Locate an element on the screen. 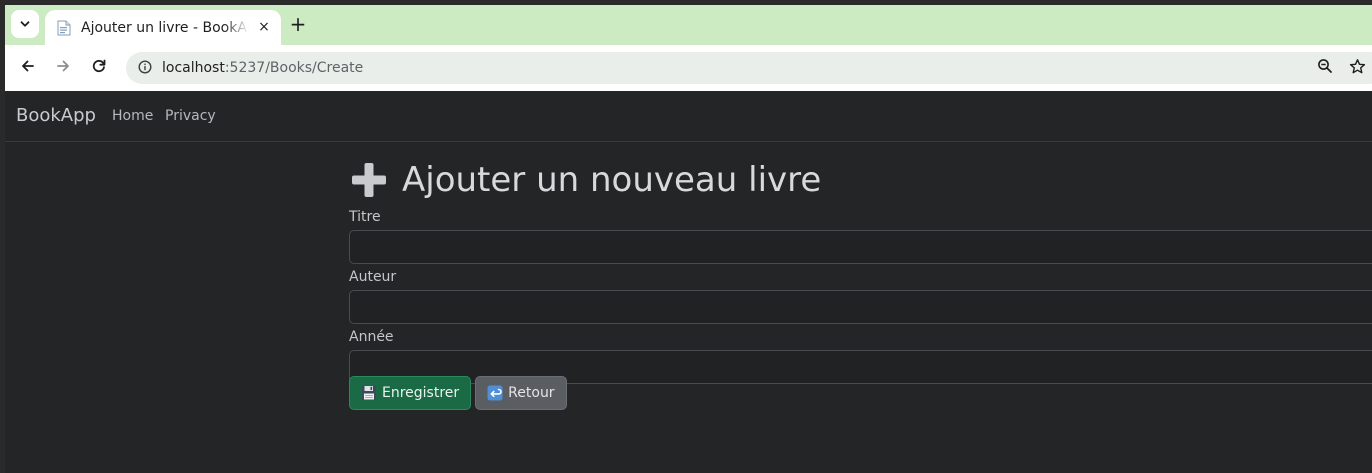 This screenshot has height=473, width=1372. document-icon is located at coordinates (64, 28).